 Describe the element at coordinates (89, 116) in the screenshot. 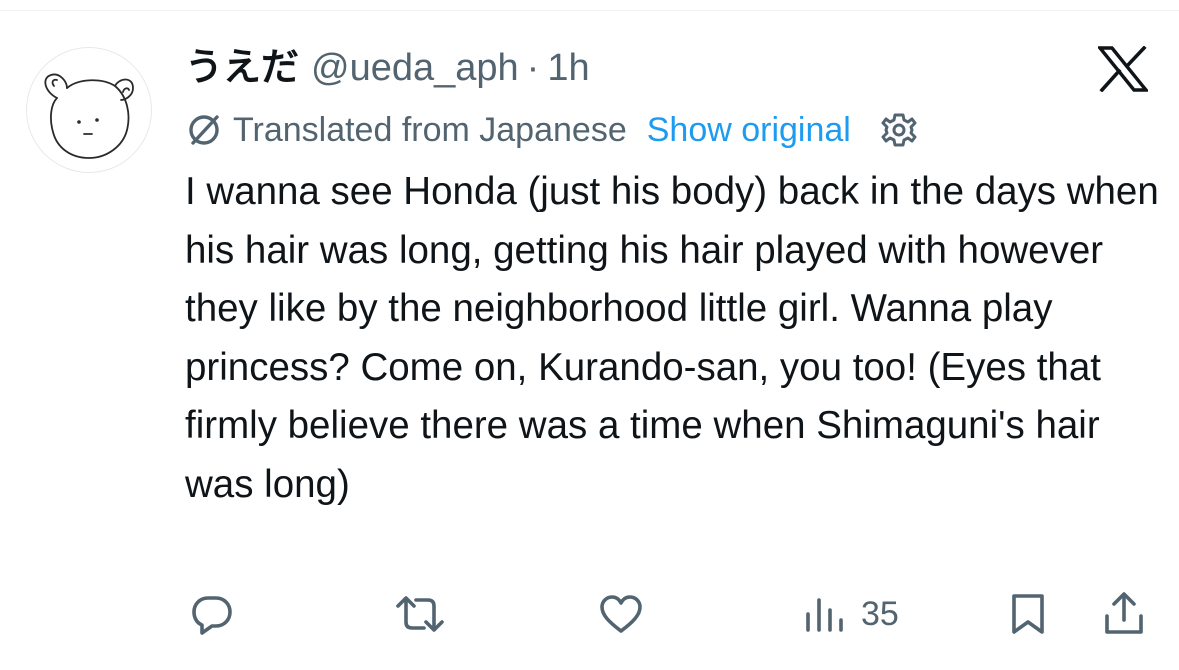

I see `avatar-bear-drawing` at that location.